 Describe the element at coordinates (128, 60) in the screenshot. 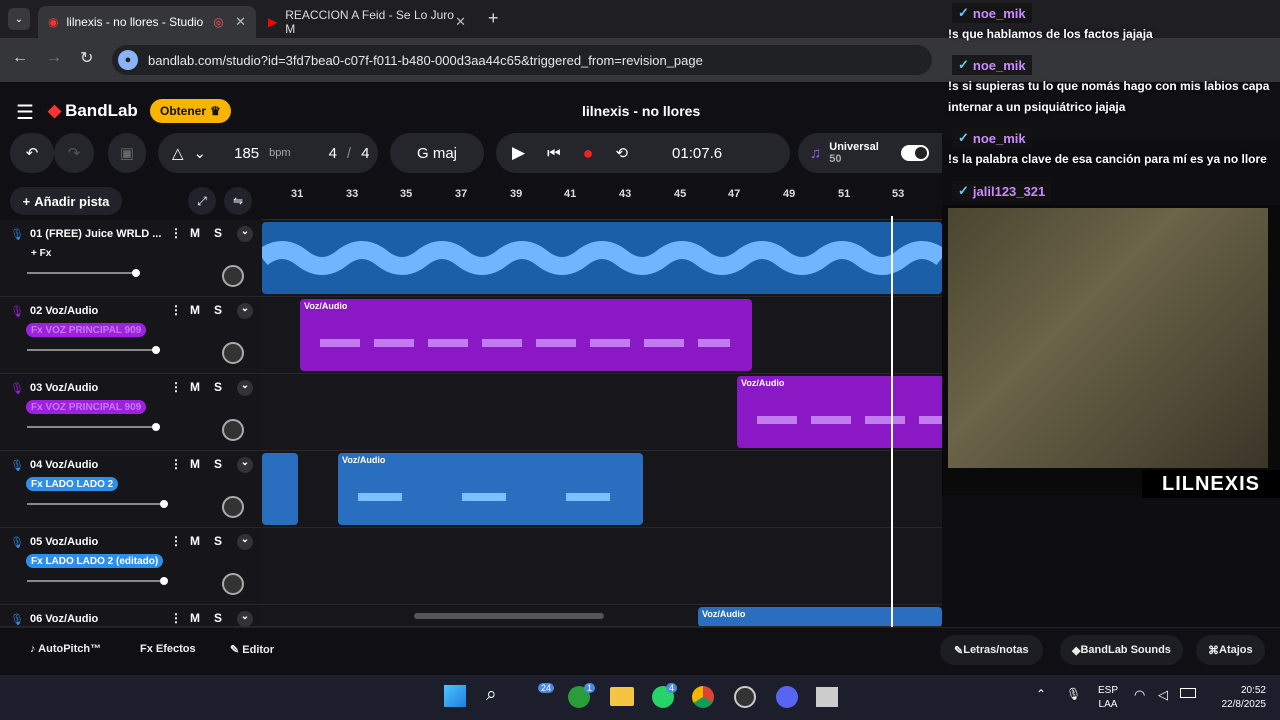

I see `site-info-icon: ●` at that location.